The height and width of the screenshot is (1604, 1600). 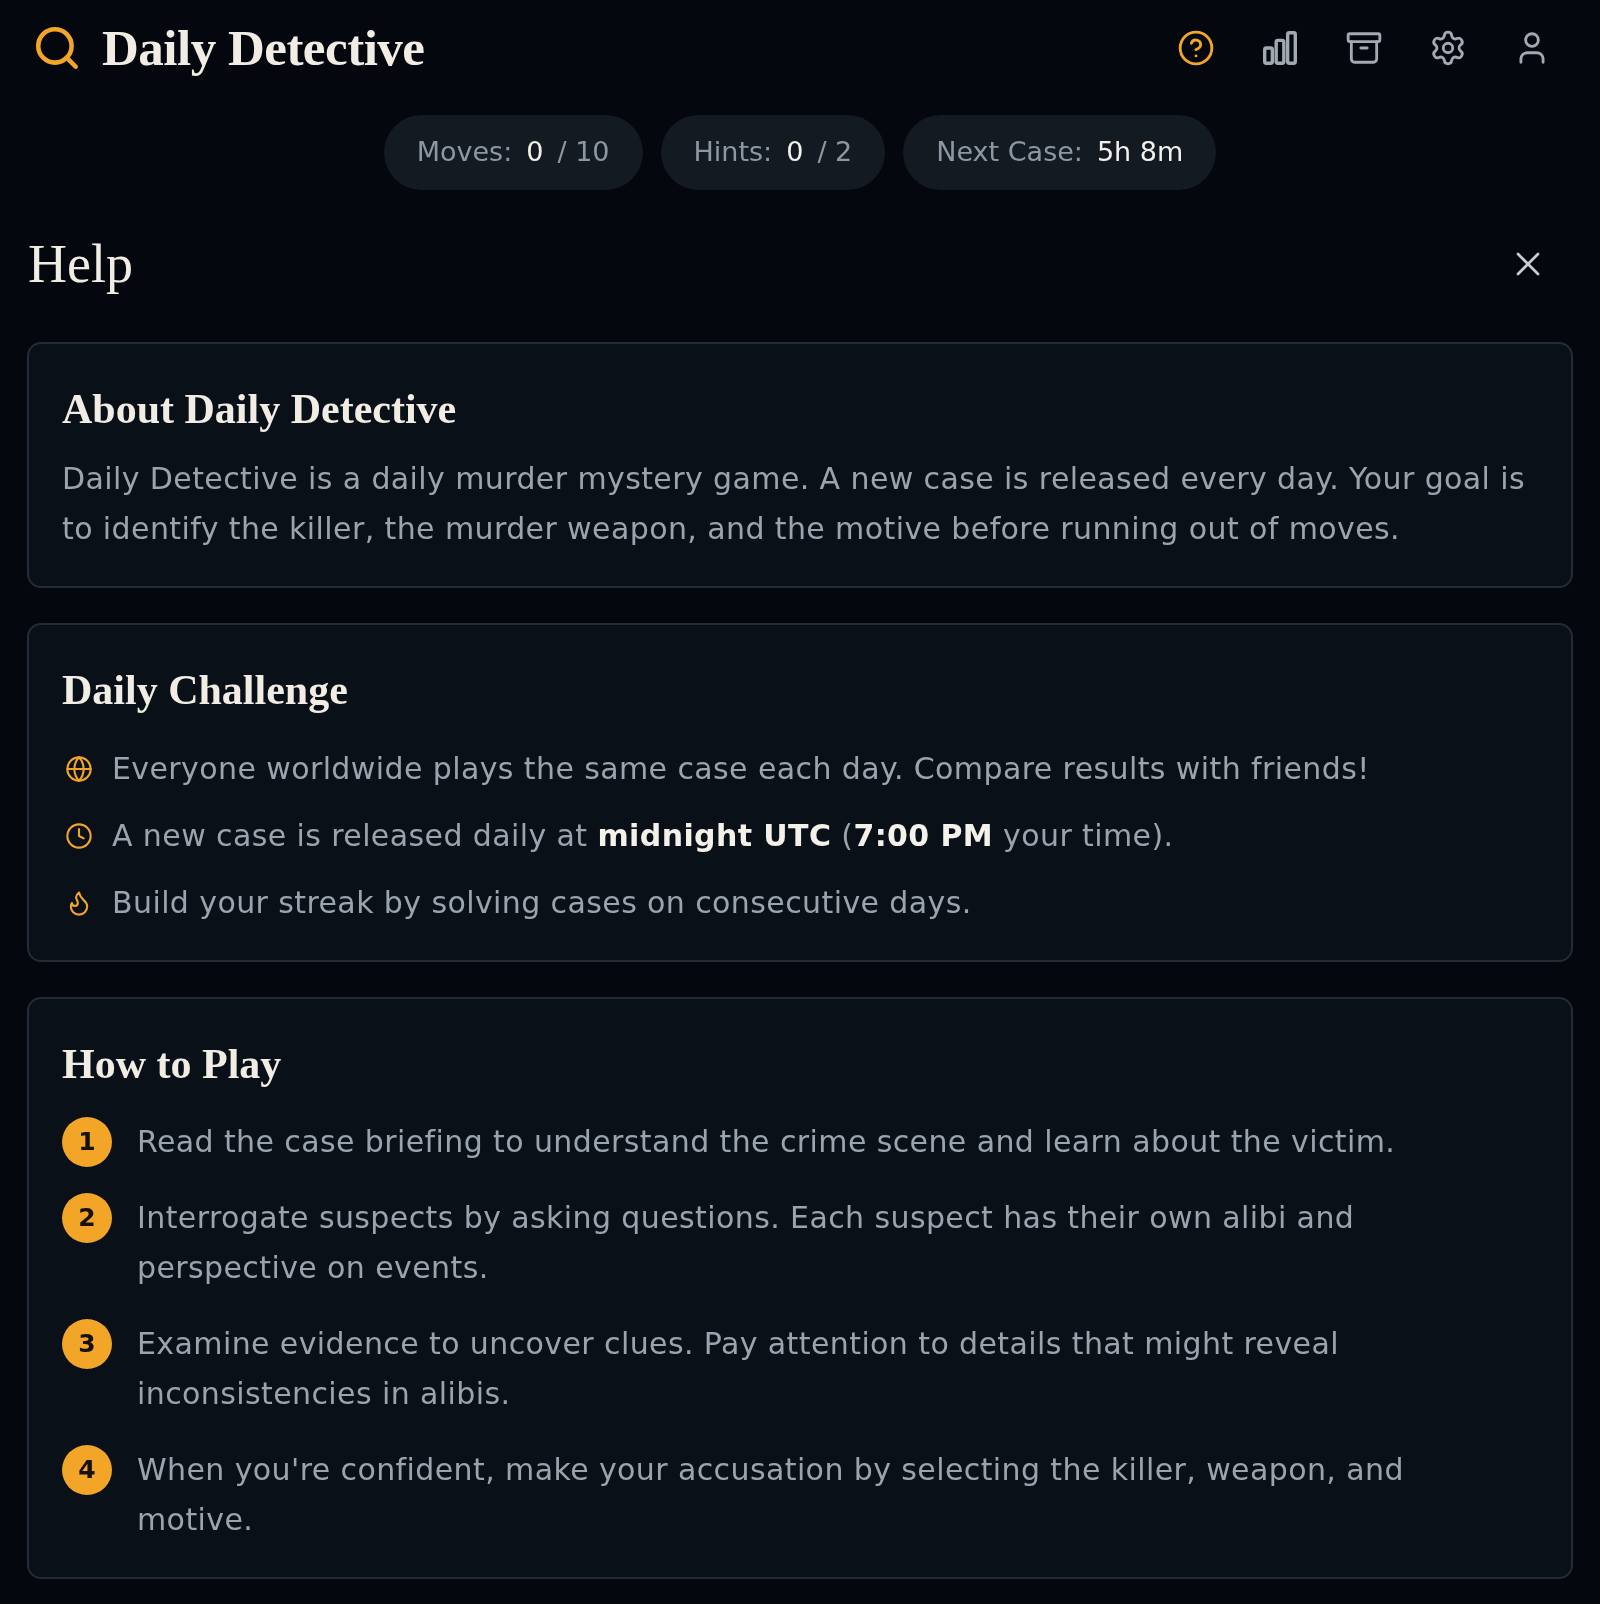 I want to click on app-title: Daily Detective, so click(x=263, y=48).